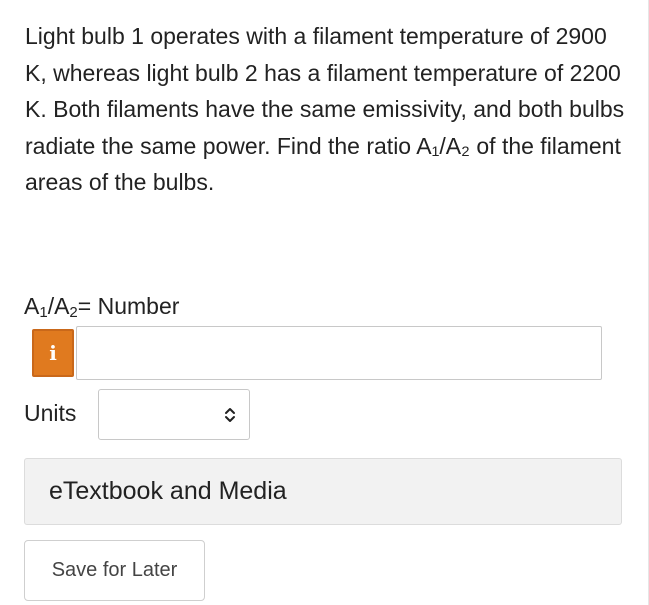 This screenshot has height=605, width=649. I want to click on answer-label-slash: /A, so click(58, 306).